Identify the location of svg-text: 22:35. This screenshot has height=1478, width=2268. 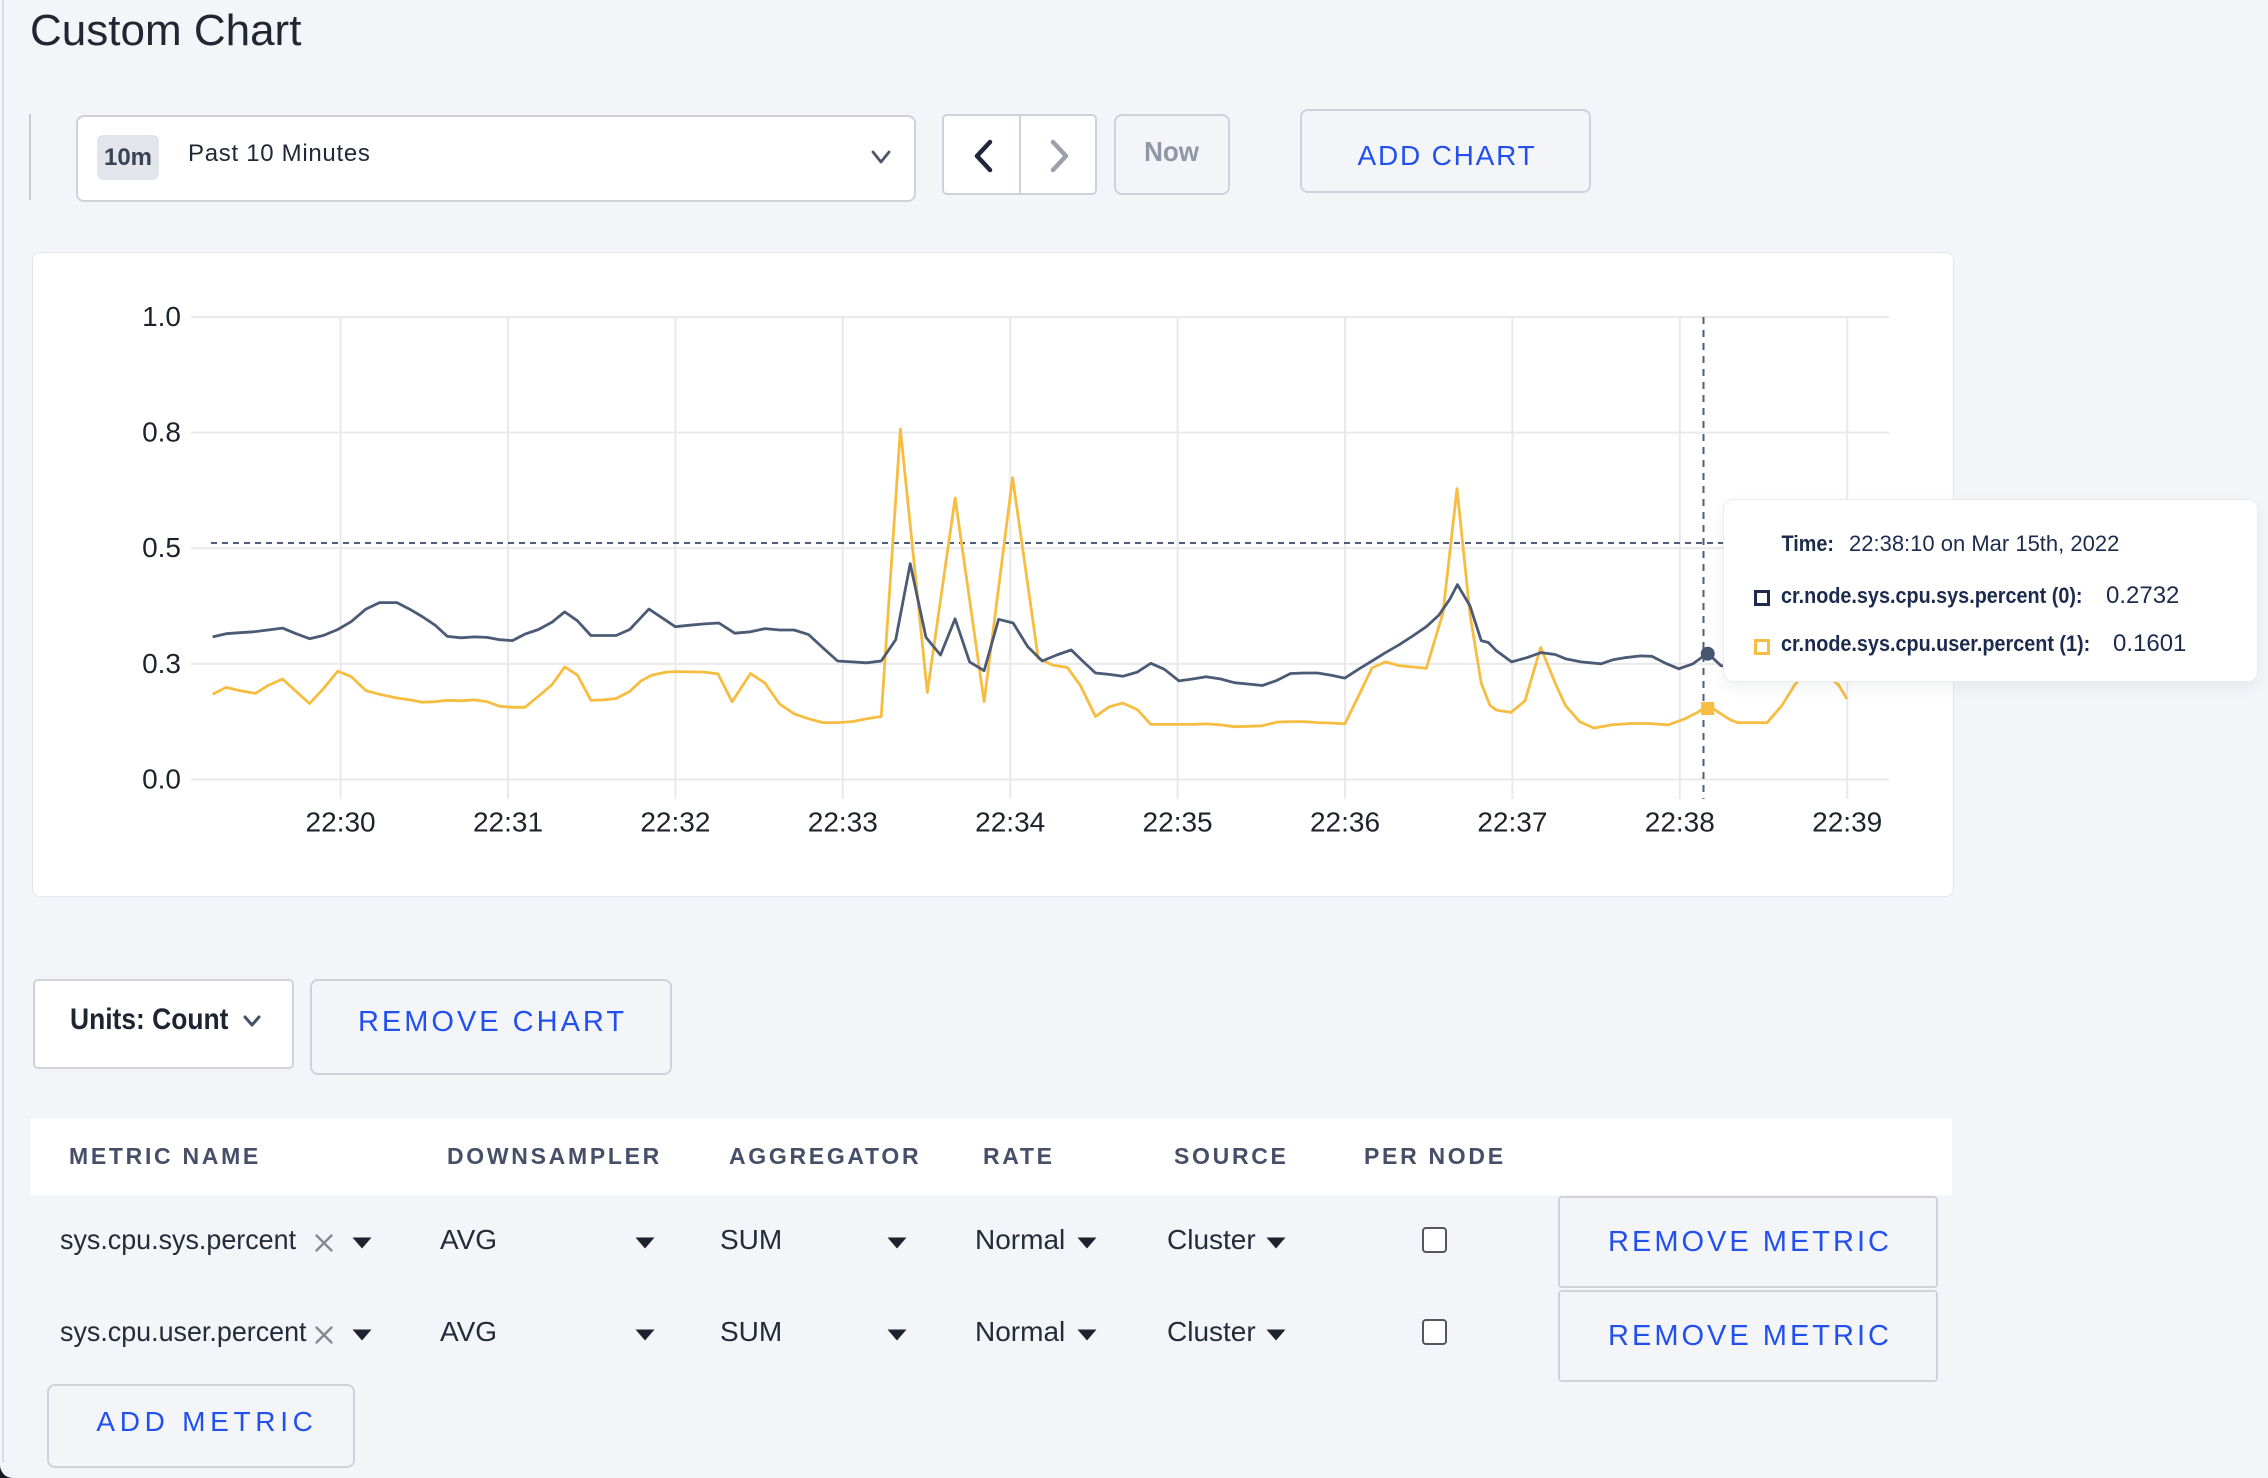
(1178, 822).